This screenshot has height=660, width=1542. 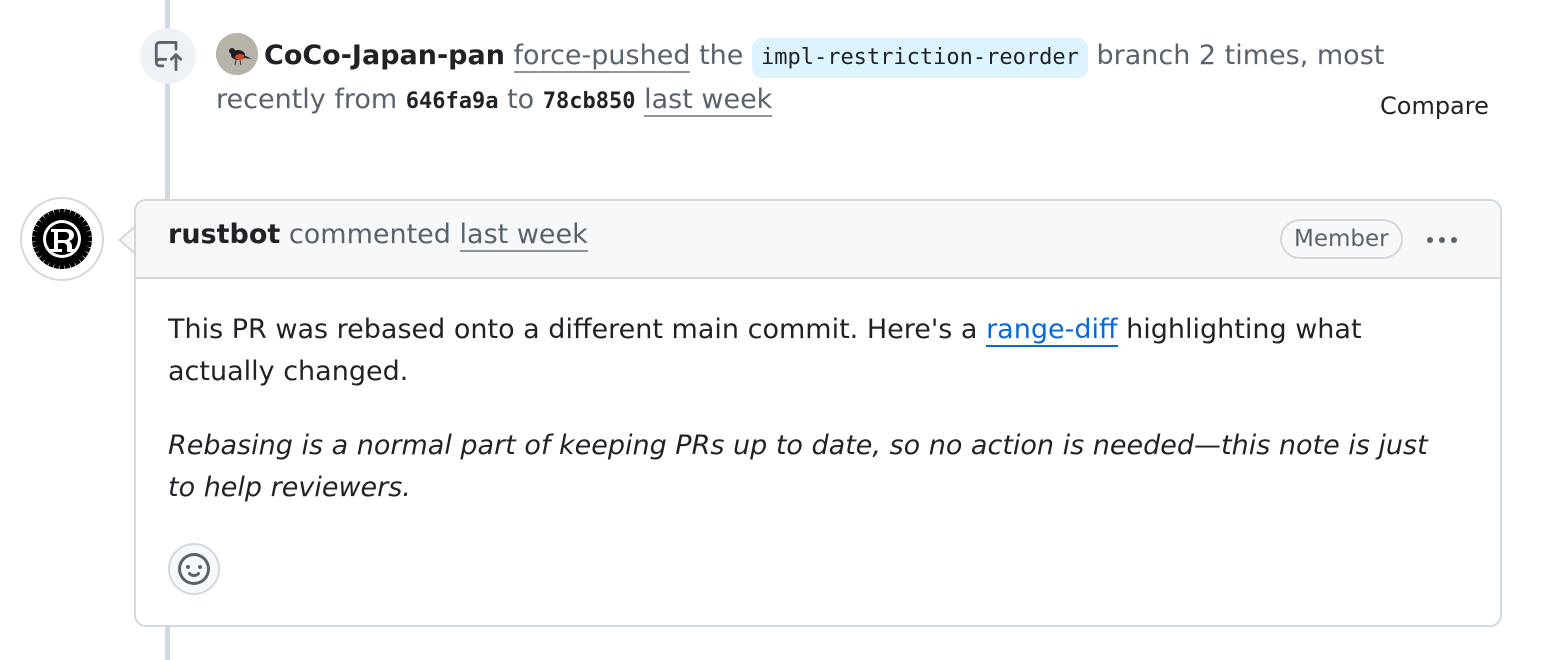 I want to click on push-actor-link: CoCo-Japan-pan, so click(x=384, y=55).